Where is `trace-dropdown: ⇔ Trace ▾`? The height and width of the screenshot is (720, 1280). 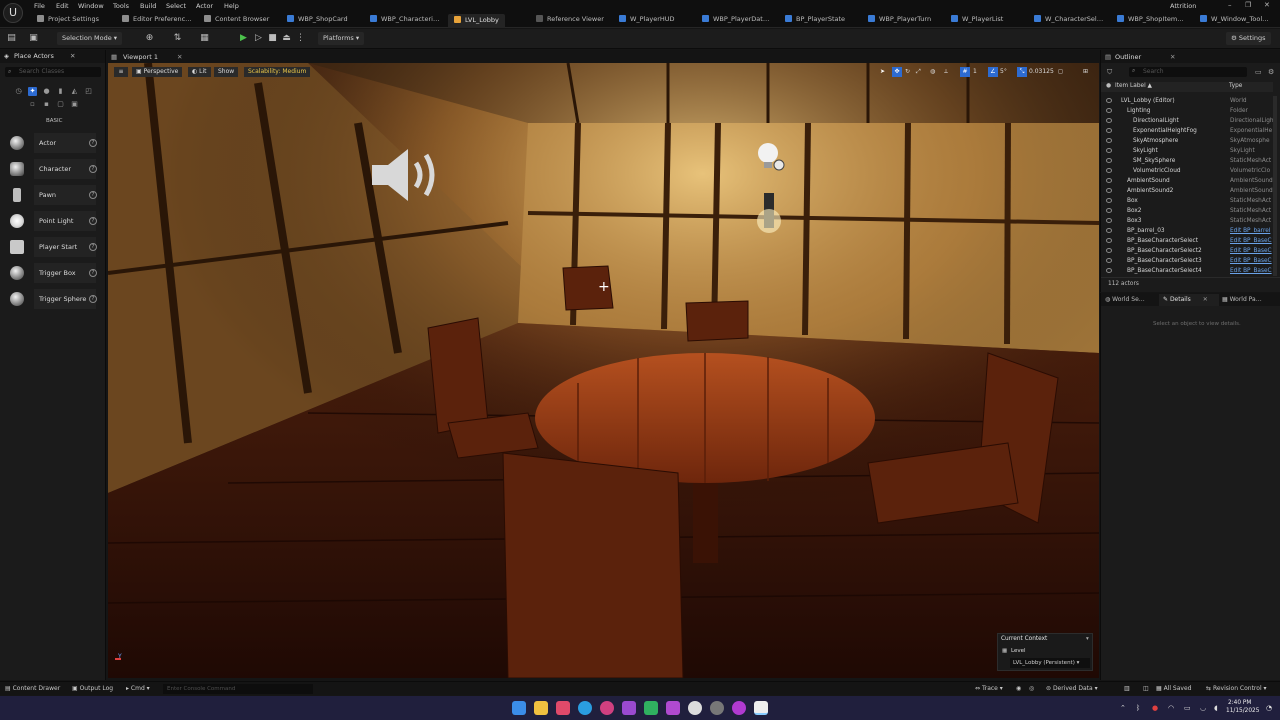 trace-dropdown: ⇔ Trace ▾ is located at coordinates (989, 688).